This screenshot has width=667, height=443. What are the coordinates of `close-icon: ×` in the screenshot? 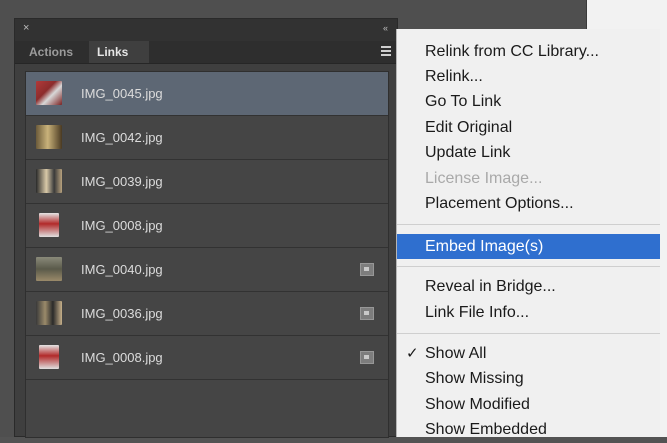 It's located at (26, 28).